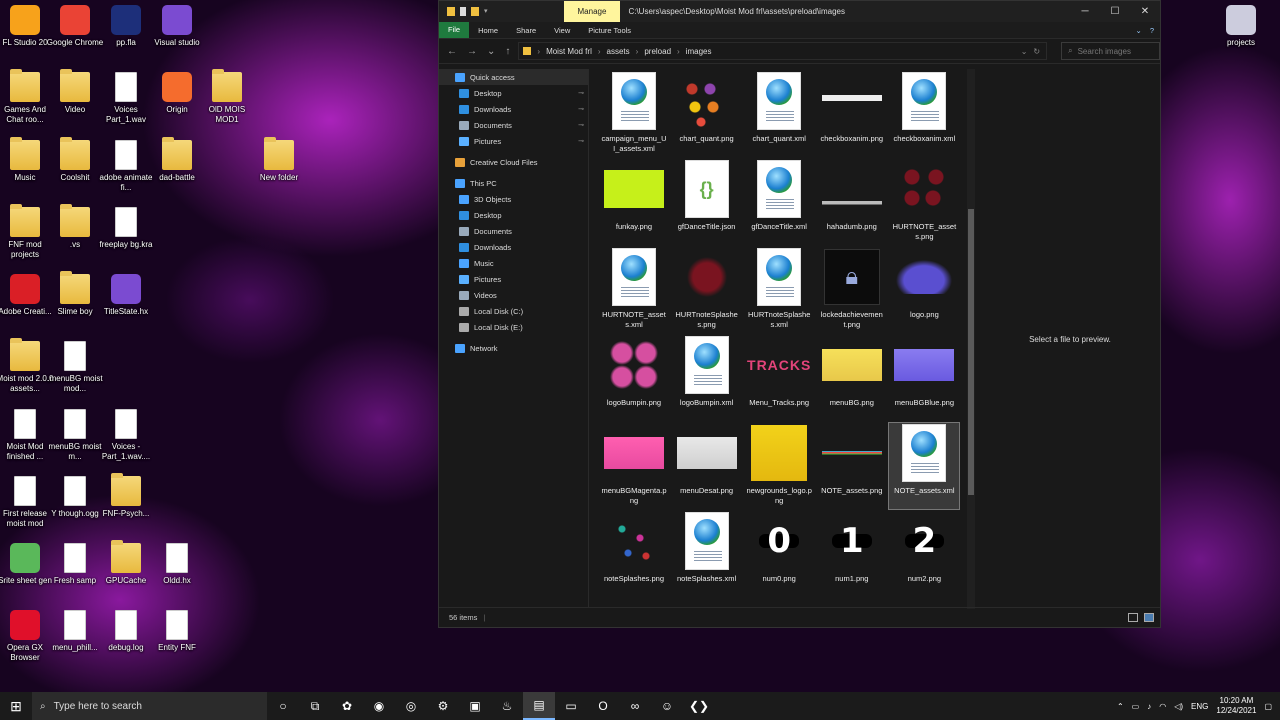  What do you see at coordinates (513, 311) in the screenshot?
I see `nav-item: Local Disk (C:)` at bounding box center [513, 311].